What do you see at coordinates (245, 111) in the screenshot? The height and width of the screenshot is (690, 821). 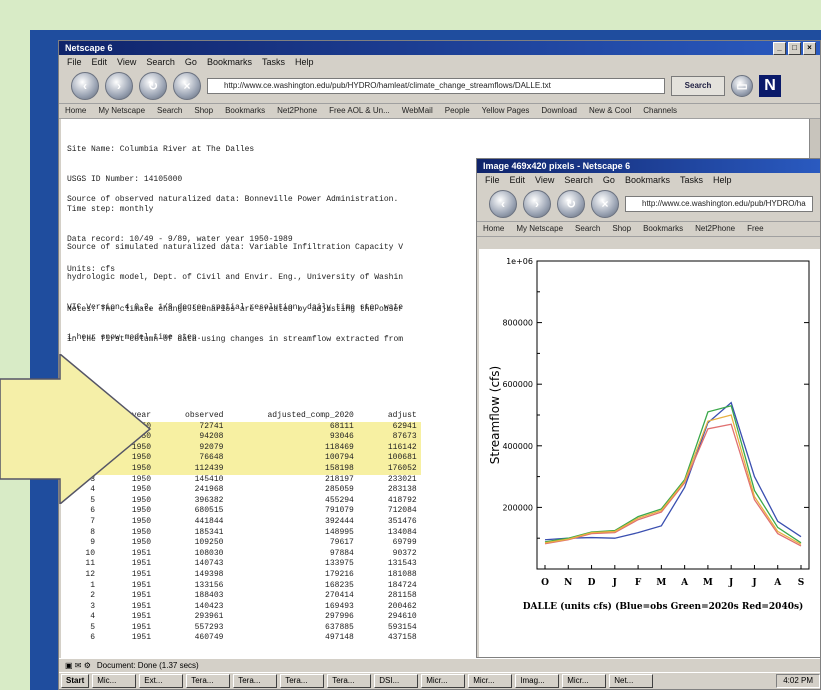 I see `personal-link-bookmarks: Bookmarks` at bounding box center [245, 111].